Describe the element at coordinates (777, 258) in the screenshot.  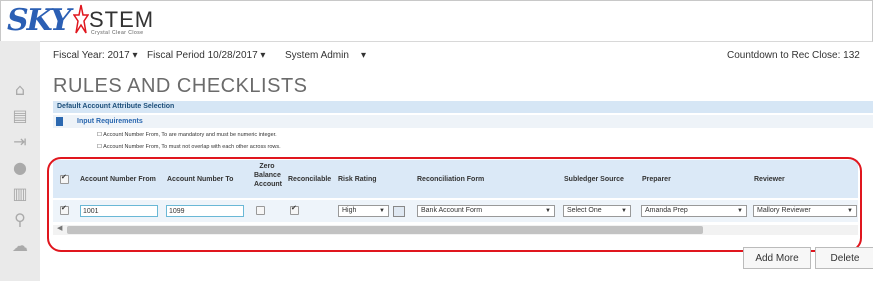
I see `add-more-button: Add More` at that location.